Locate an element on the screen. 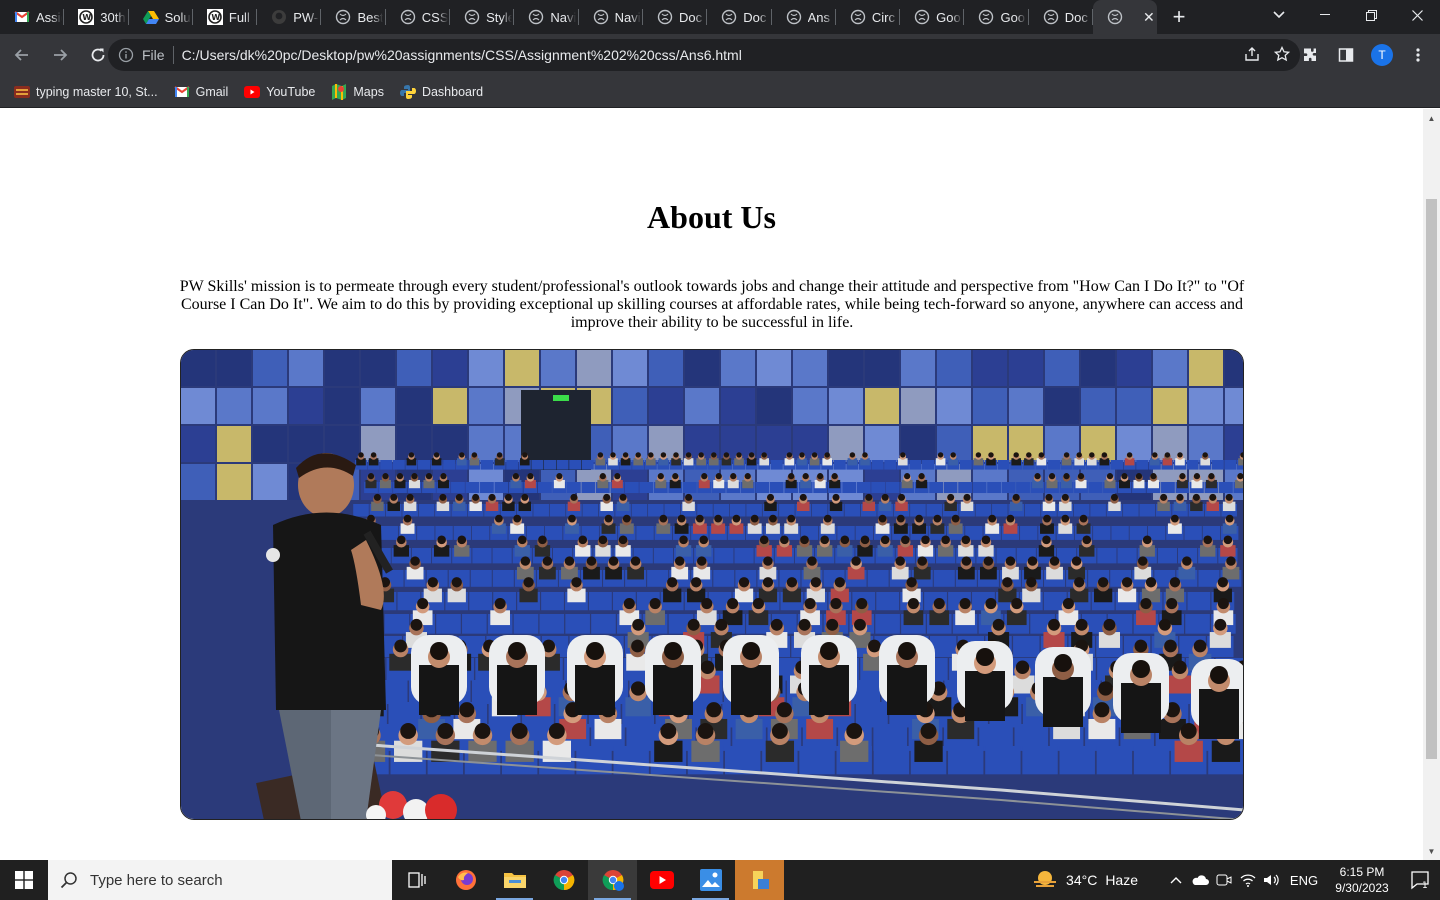 The height and width of the screenshot is (900, 1440). page-scrollbar: ▲ ▼ is located at coordinates (1431, 484).